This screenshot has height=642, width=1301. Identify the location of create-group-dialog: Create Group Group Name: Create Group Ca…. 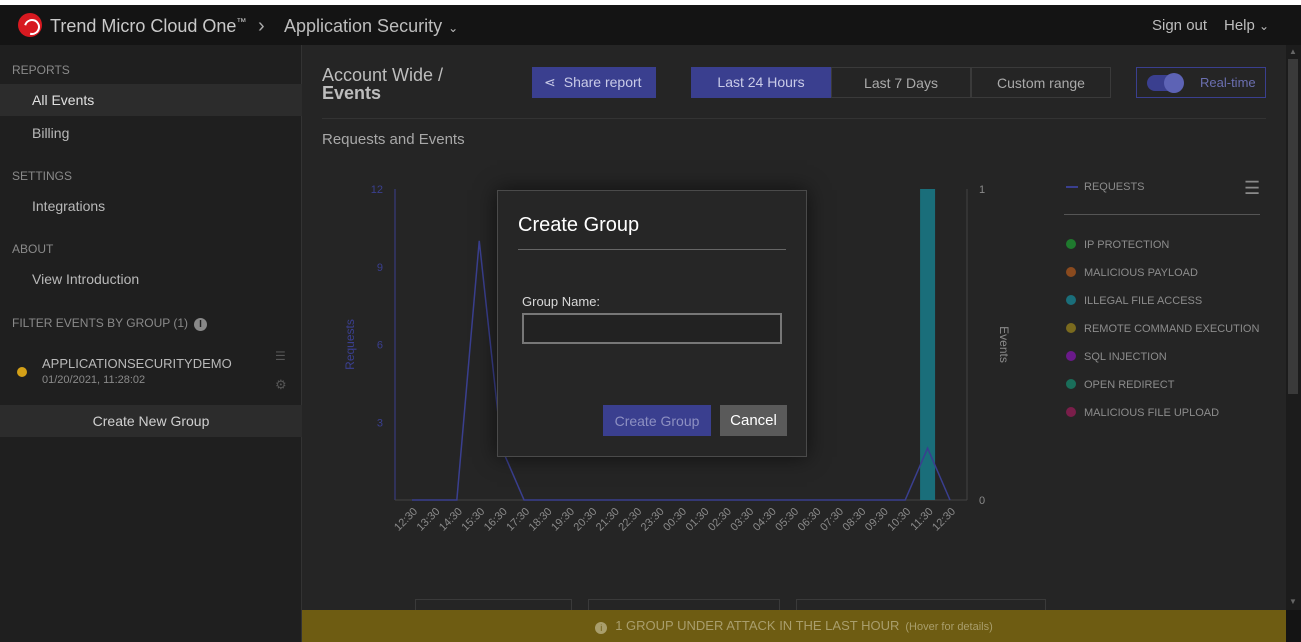
(652, 323).